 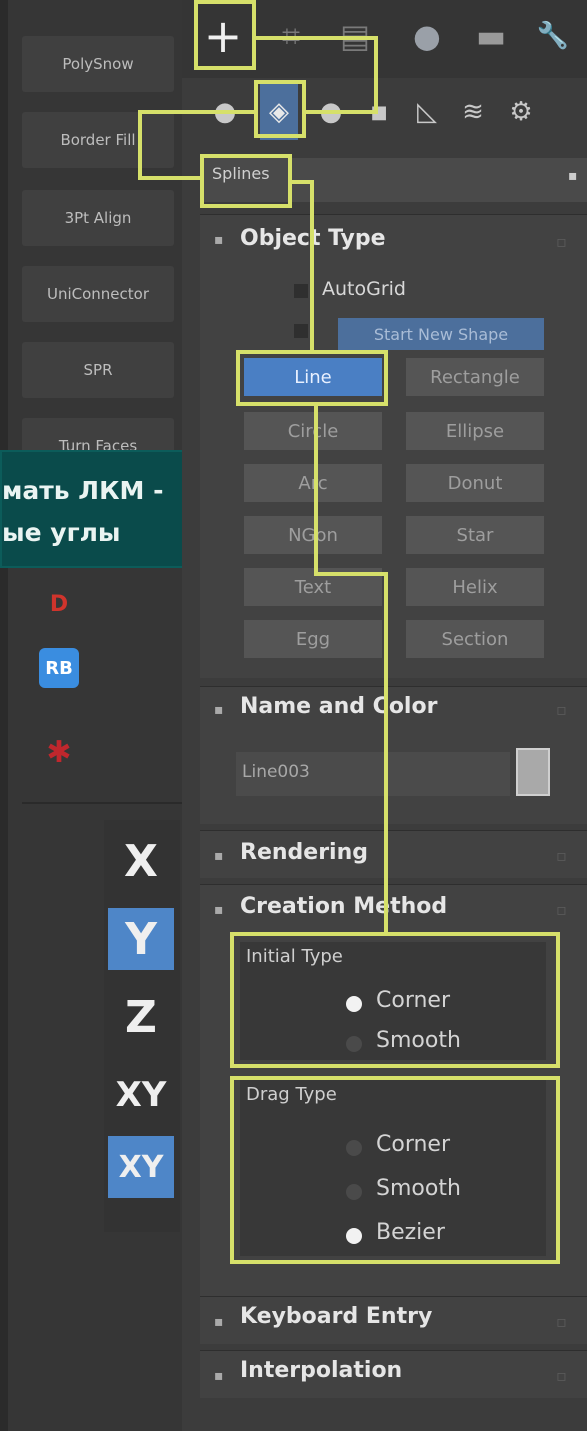 I want to click on highlight-shapes-icon, so click(x=280, y=109).